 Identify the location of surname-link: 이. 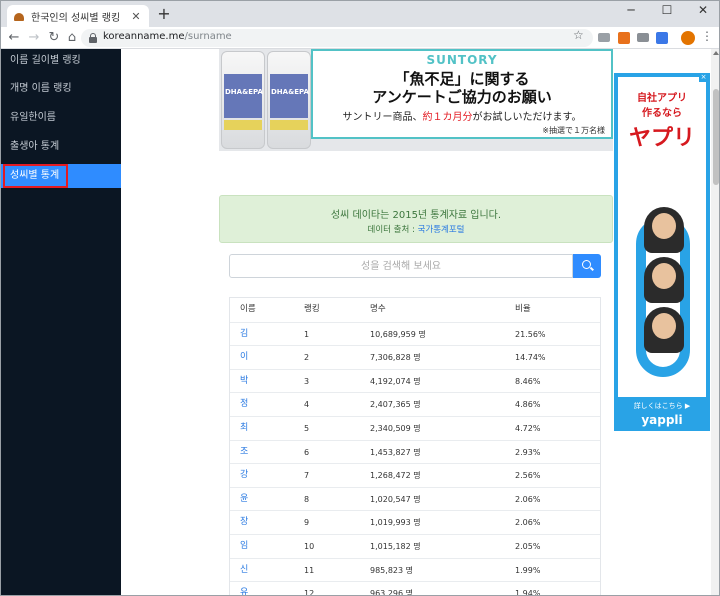
(244, 357).